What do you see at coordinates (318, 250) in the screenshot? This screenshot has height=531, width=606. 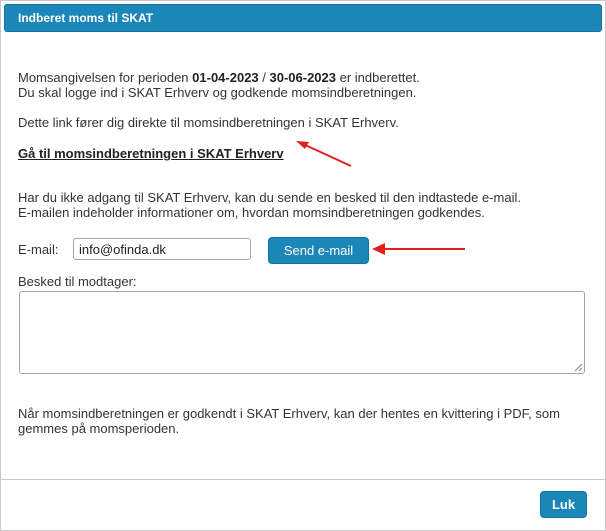 I see `send-email-button: Send e-mail` at bounding box center [318, 250].